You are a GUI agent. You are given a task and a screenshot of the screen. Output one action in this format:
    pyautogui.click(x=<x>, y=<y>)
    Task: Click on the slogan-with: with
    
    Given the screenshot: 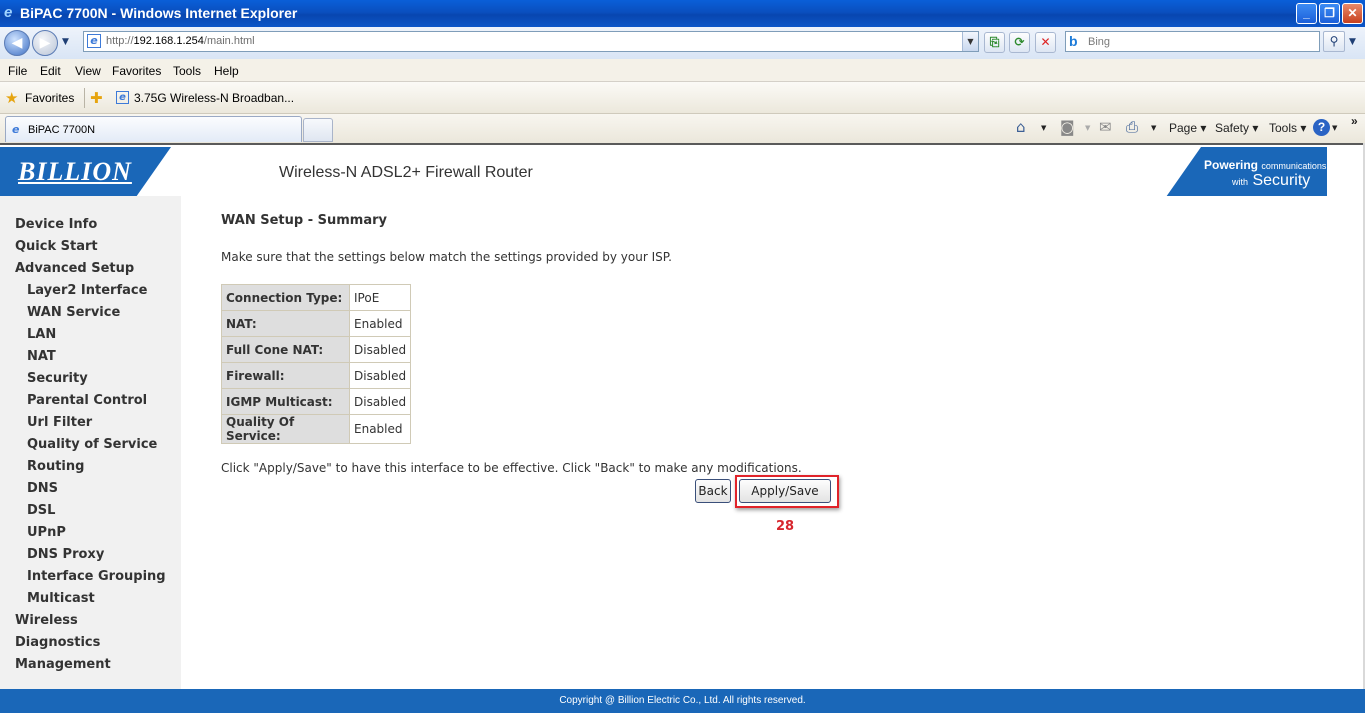 What is the action you would take?
    pyautogui.click(x=1240, y=182)
    